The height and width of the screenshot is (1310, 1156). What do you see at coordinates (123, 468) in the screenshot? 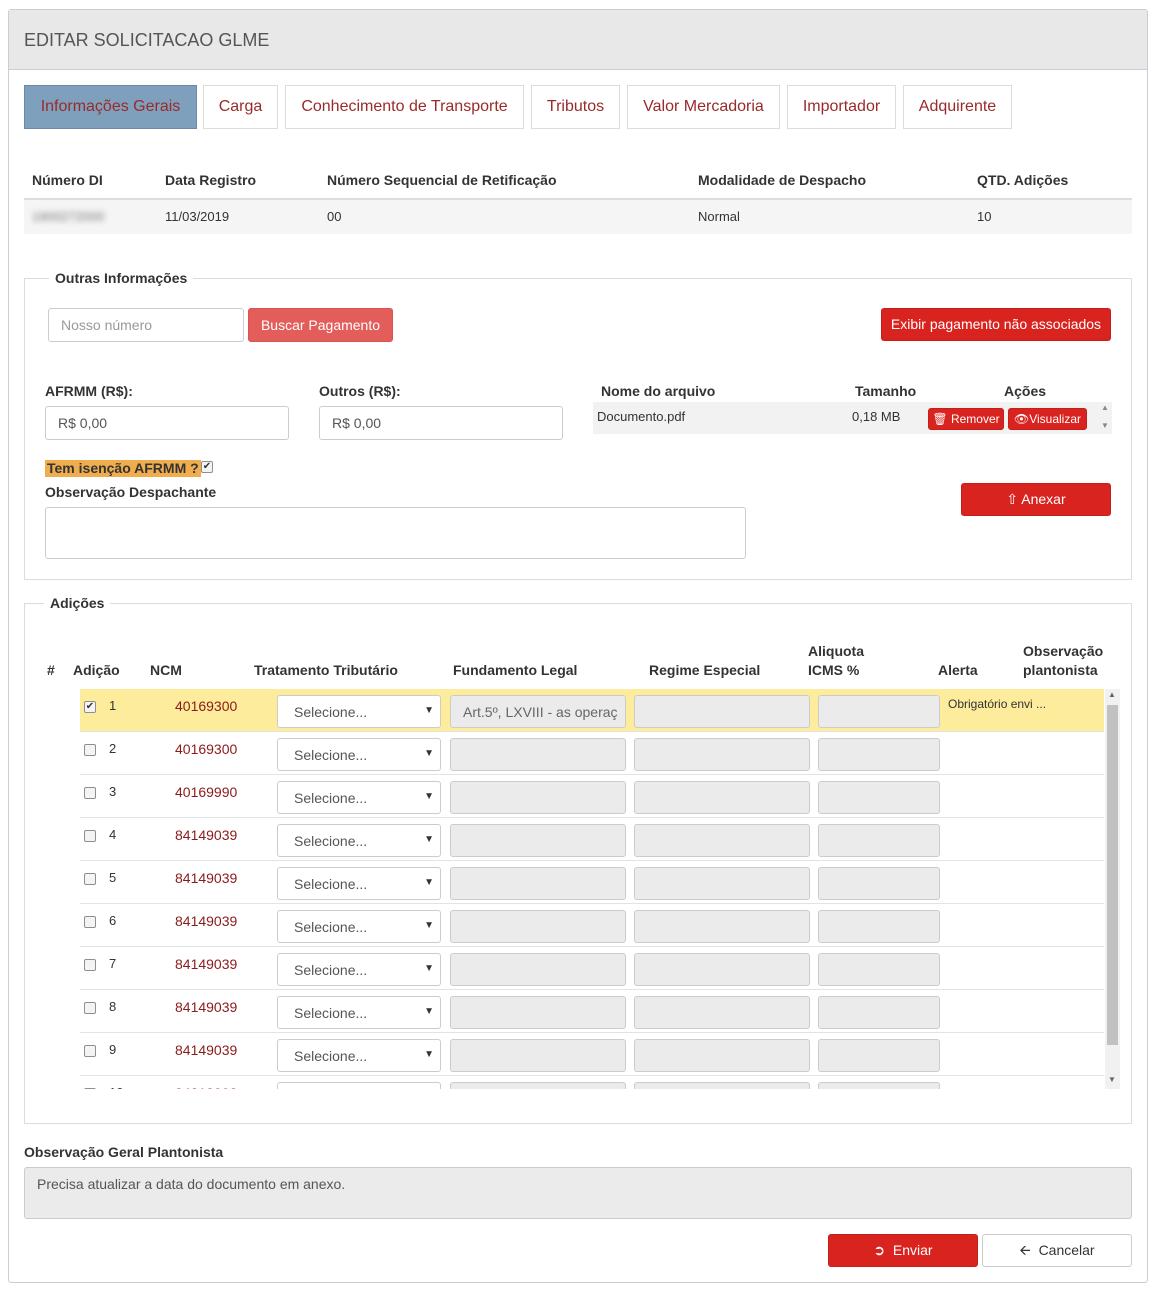
I see `isencao-label: Tem isenção AFRMM ?` at bounding box center [123, 468].